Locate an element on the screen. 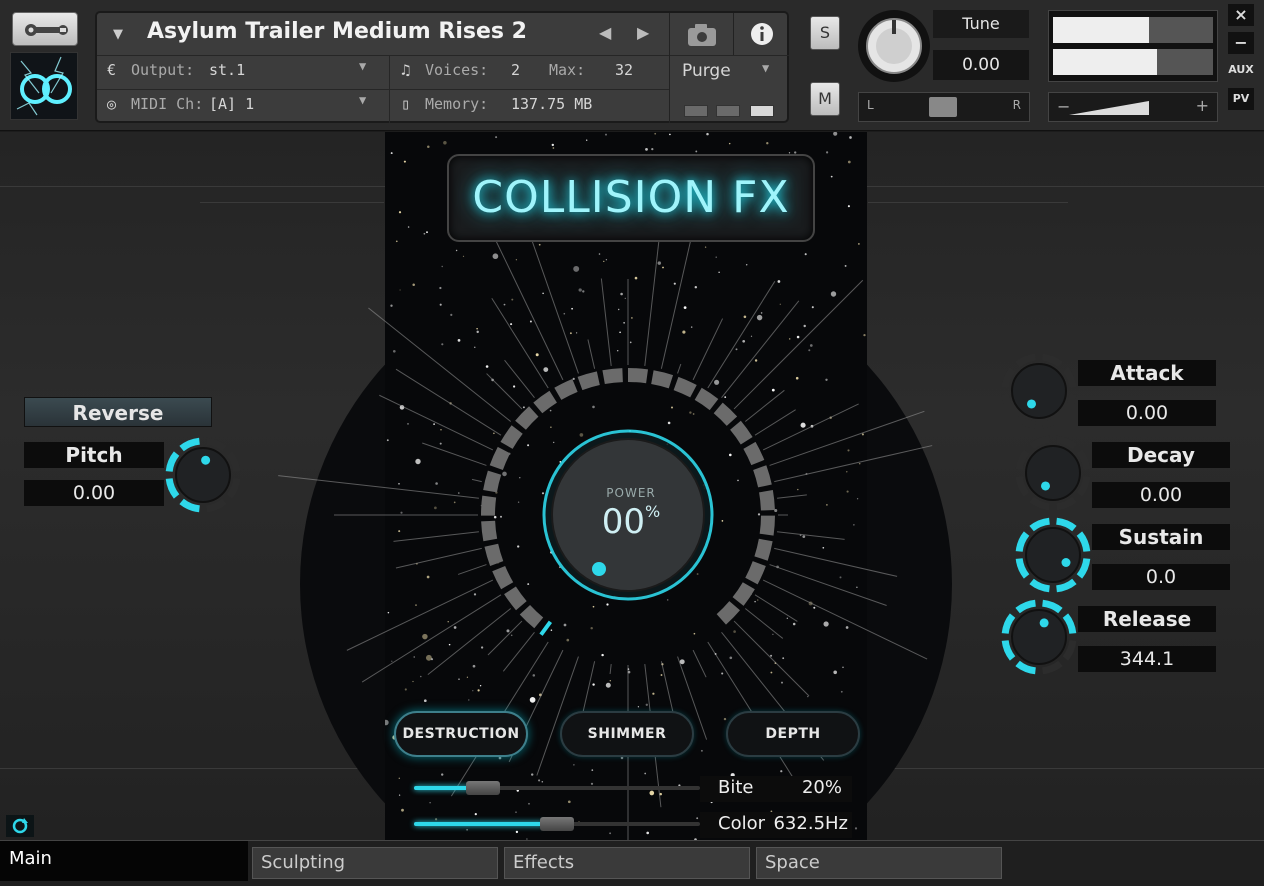  output-value: st.1 is located at coordinates (227, 70).